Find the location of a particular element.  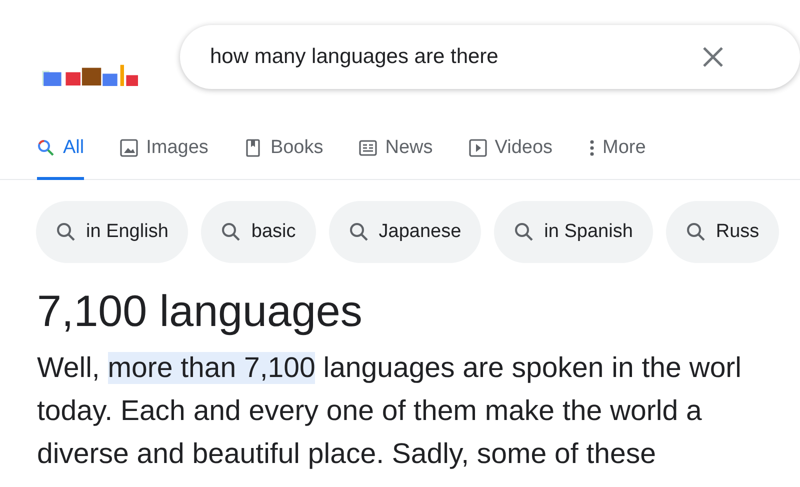

more-icon is located at coordinates (591, 148).